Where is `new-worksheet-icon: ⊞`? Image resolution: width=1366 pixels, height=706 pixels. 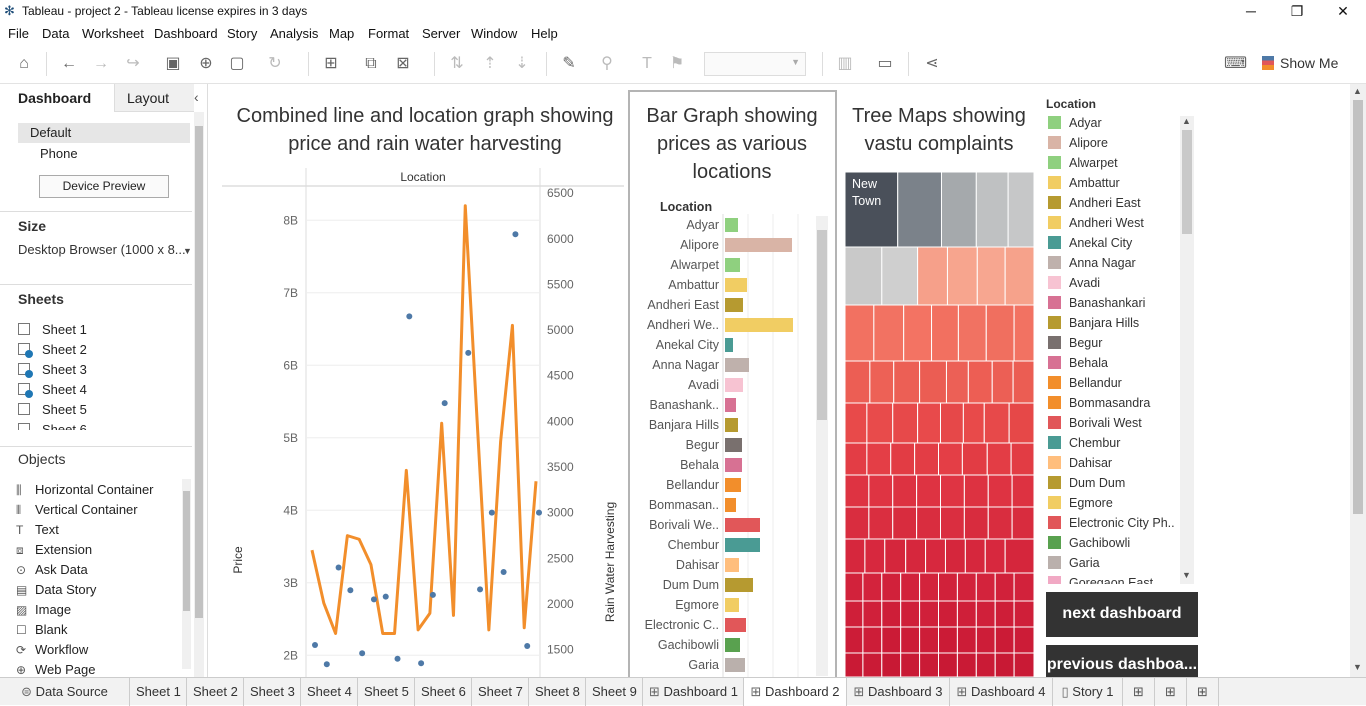 new-worksheet-icon: ⊞ is located at coordinates (331, 64).